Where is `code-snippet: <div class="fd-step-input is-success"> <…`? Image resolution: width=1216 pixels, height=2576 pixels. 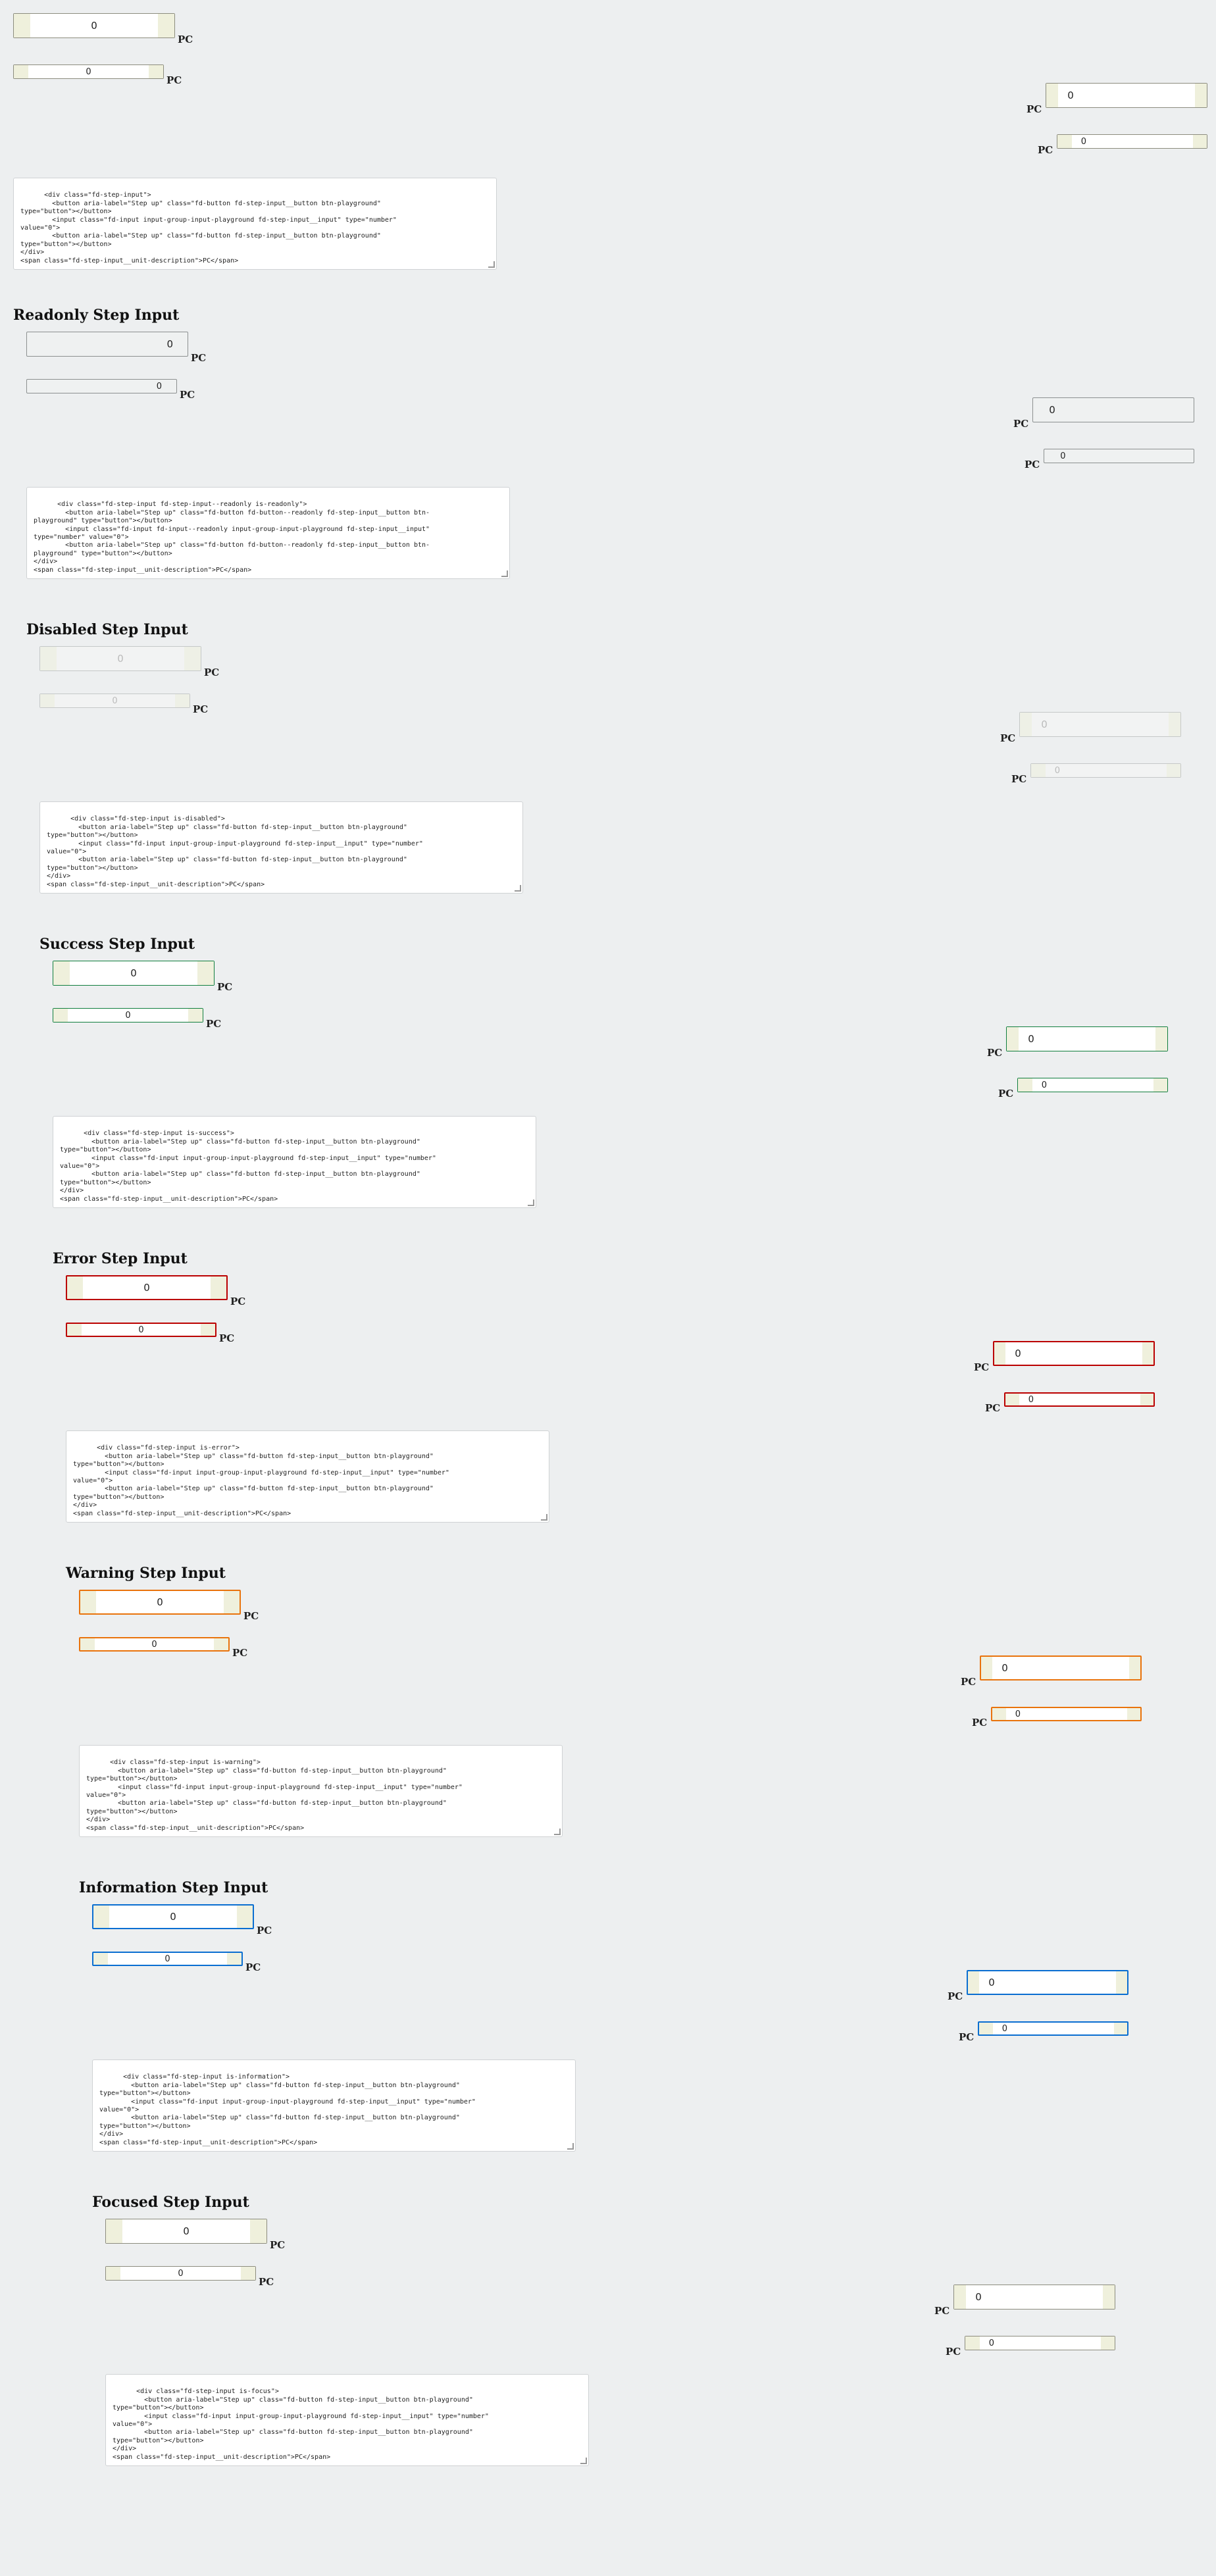
code-snippet: <div class="fd-step-input is-success"> <… is located at coordinates (294, 1162).